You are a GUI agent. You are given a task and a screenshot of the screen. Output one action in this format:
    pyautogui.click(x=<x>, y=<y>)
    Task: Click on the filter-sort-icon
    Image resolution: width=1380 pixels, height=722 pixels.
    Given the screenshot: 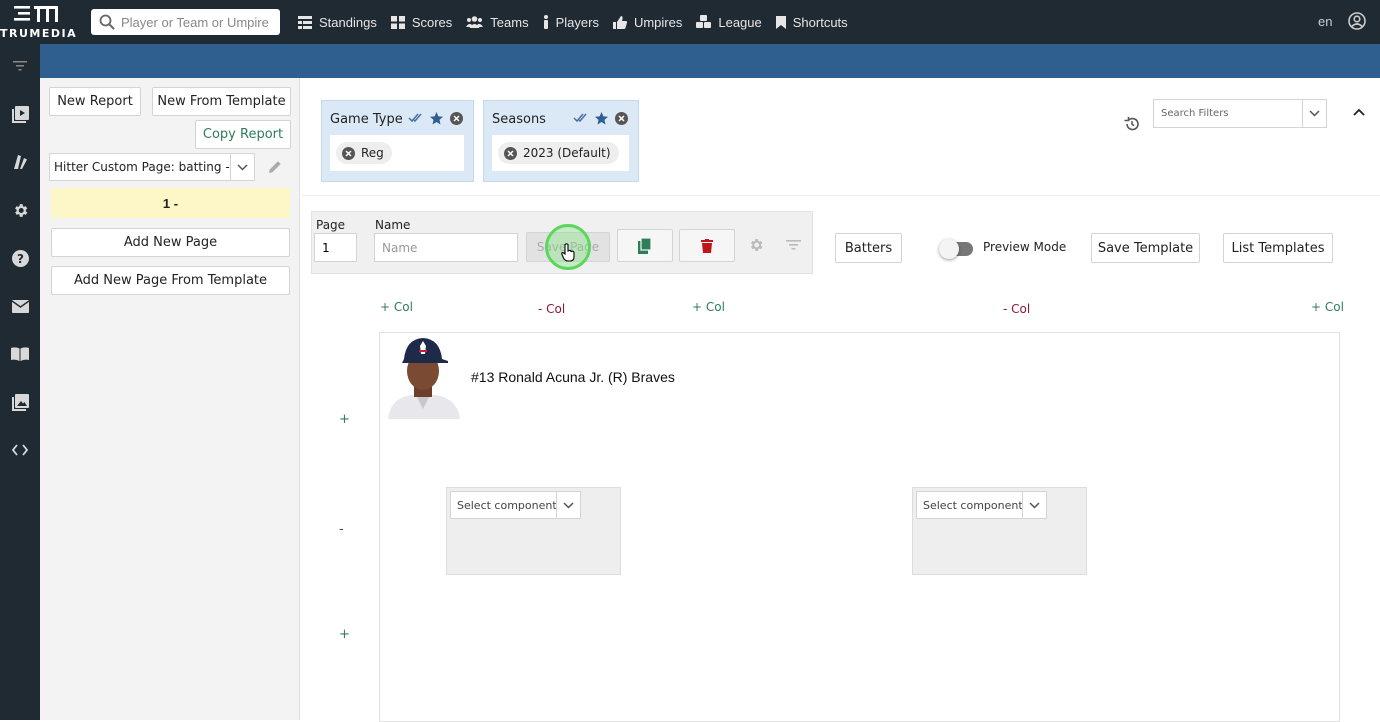 What is the action you would take?
    pyautogui.click(x=793, y=245)
    